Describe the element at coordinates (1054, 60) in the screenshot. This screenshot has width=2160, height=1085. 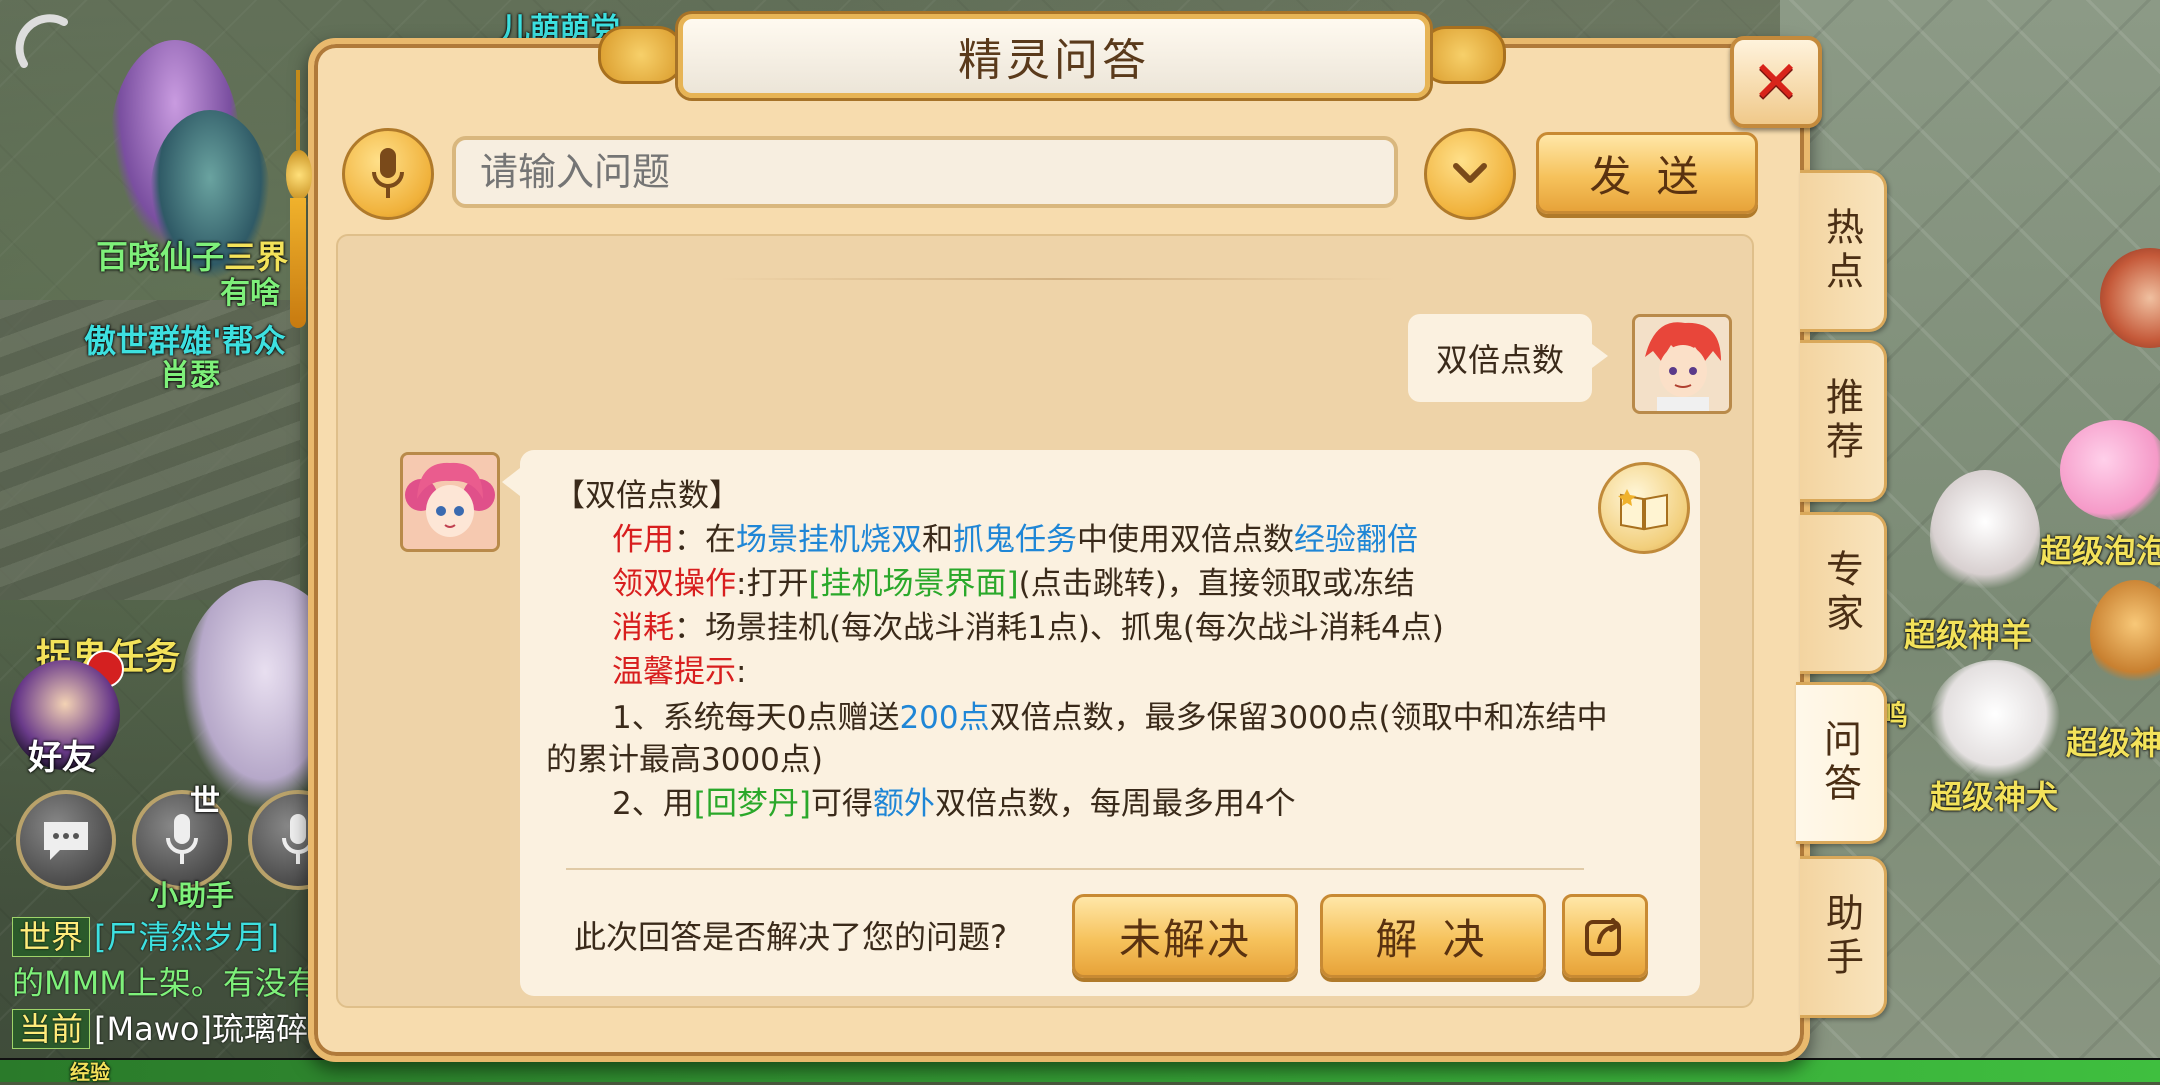
I see `dialog-title-text: 精灵问答` at that location.